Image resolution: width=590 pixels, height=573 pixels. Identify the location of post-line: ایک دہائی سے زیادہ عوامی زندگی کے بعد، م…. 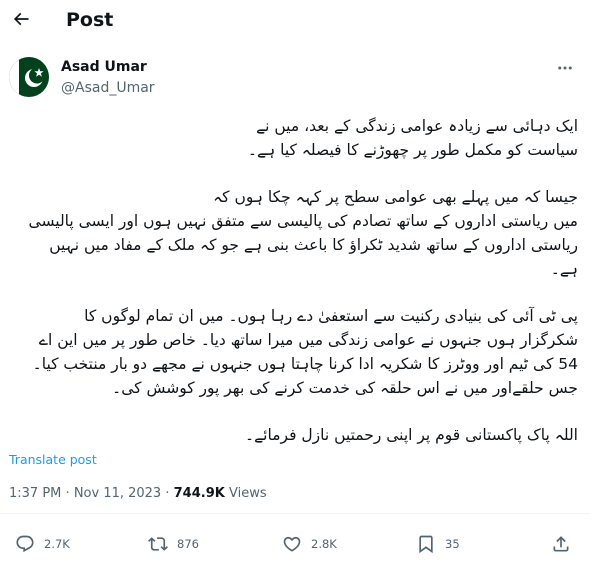
(417, 126).